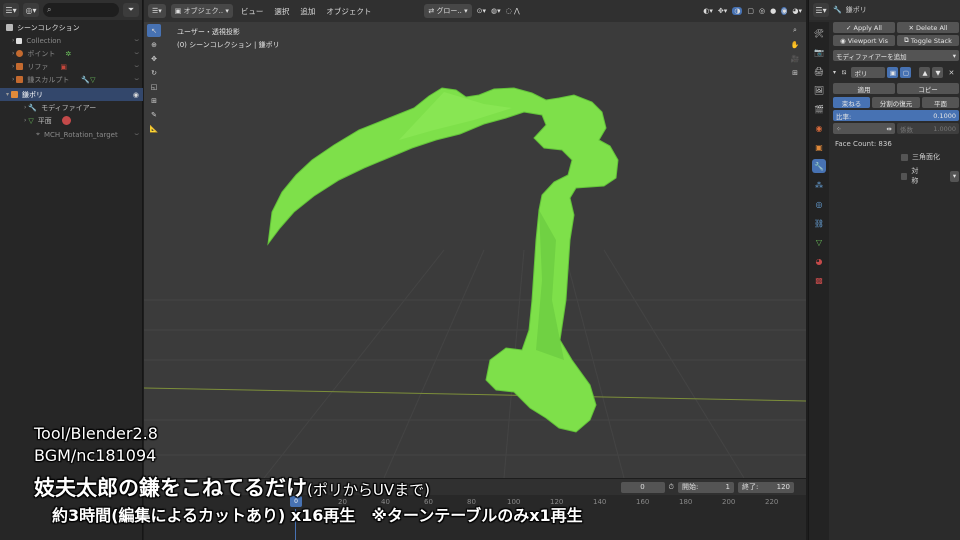 The image size is (960, 540). I want to click on stopwatch-icon: ⏱, so click(671, 487).